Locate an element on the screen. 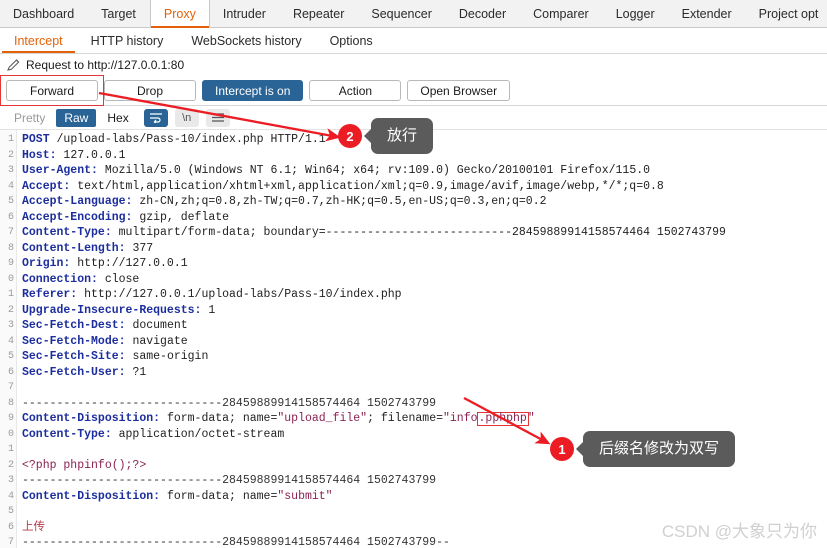 The height and width of the screenshot is (548, 827). tab-decoder: Decoder is located at coordinates (483, 13).